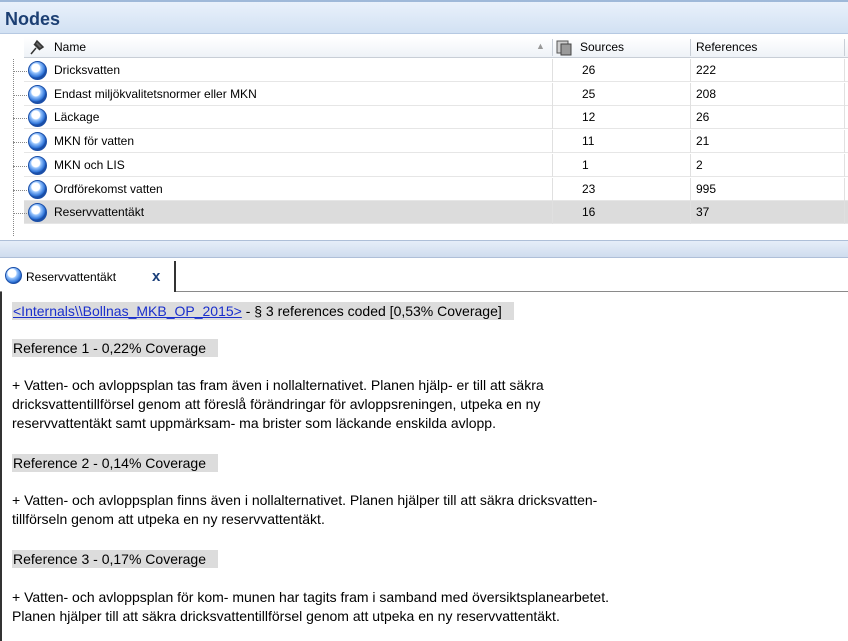 This screenshot has width=848, height=641. What do you see at coordinates (589, 212) in the screenshot?
I see `node-sources-count: 16` at bounding box center [589, 212].